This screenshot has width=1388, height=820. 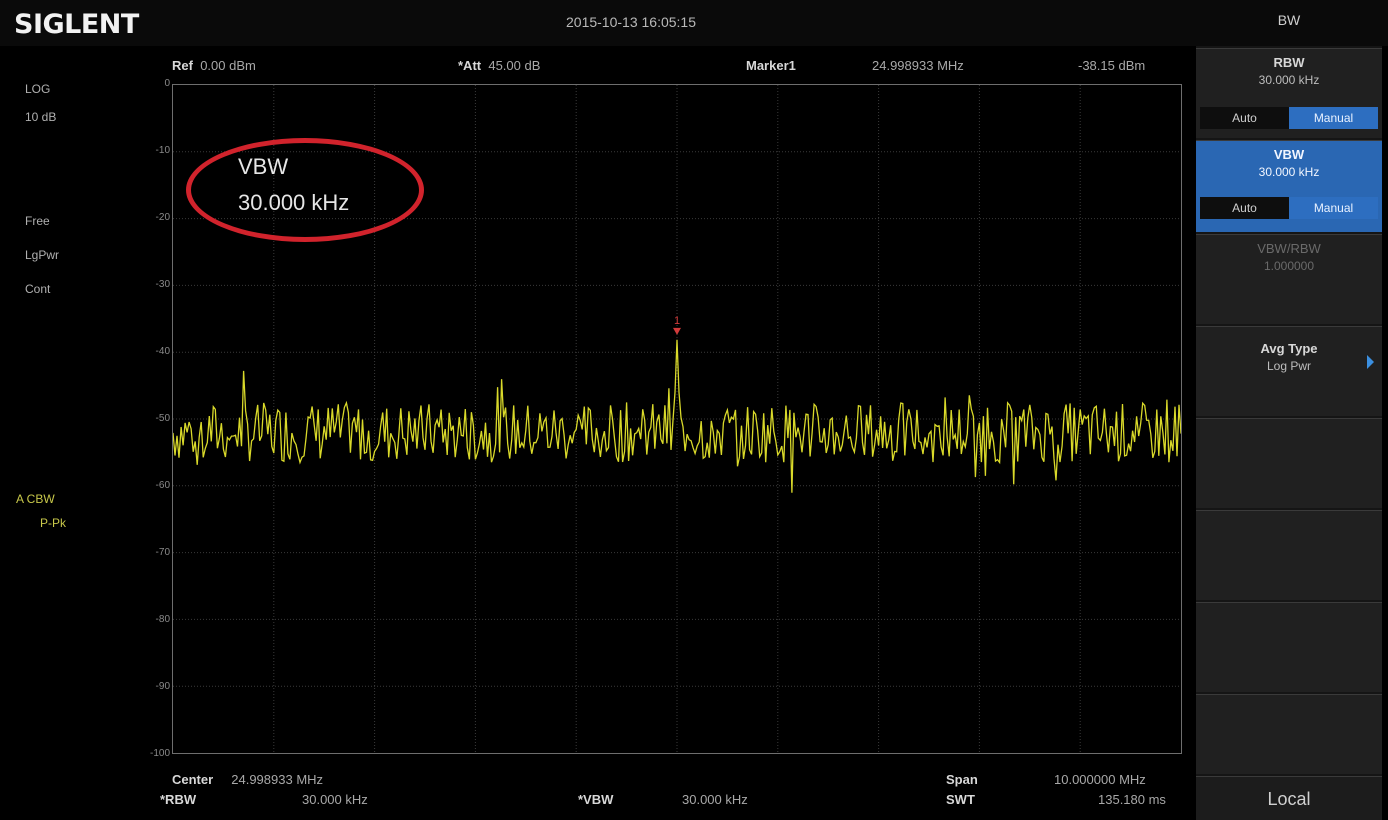 I want to click on center-freq-readout: Center 24.998933 MHz, so click(x=247, y=779).